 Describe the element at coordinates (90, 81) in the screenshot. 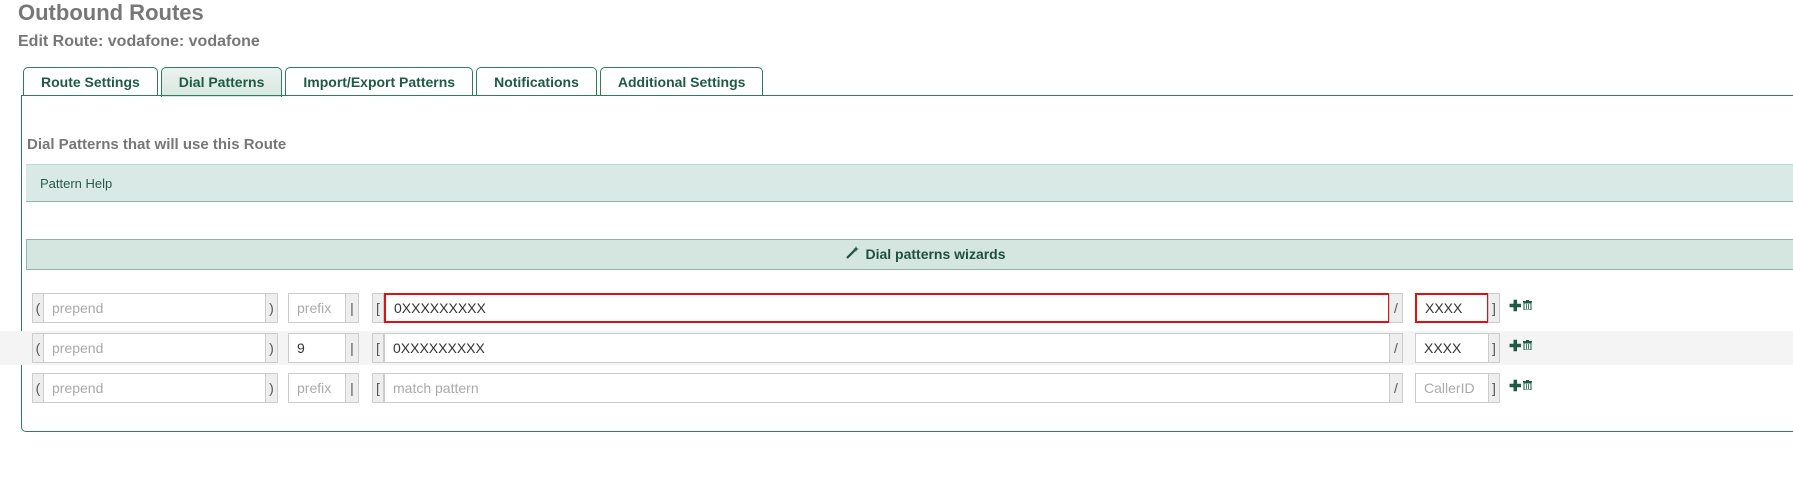

I see `tab-route-settings: Route Settings` at that location.